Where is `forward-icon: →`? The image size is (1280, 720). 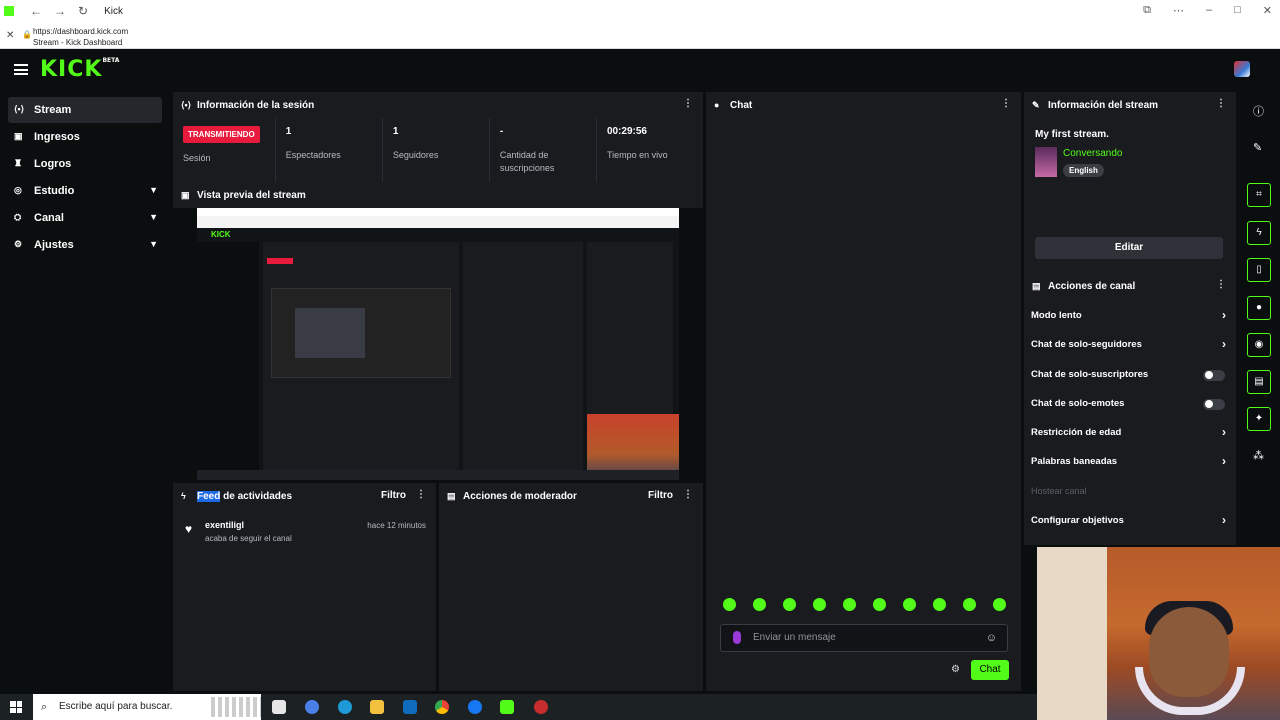
forward-icon: → is located at coordinates (60, 11).